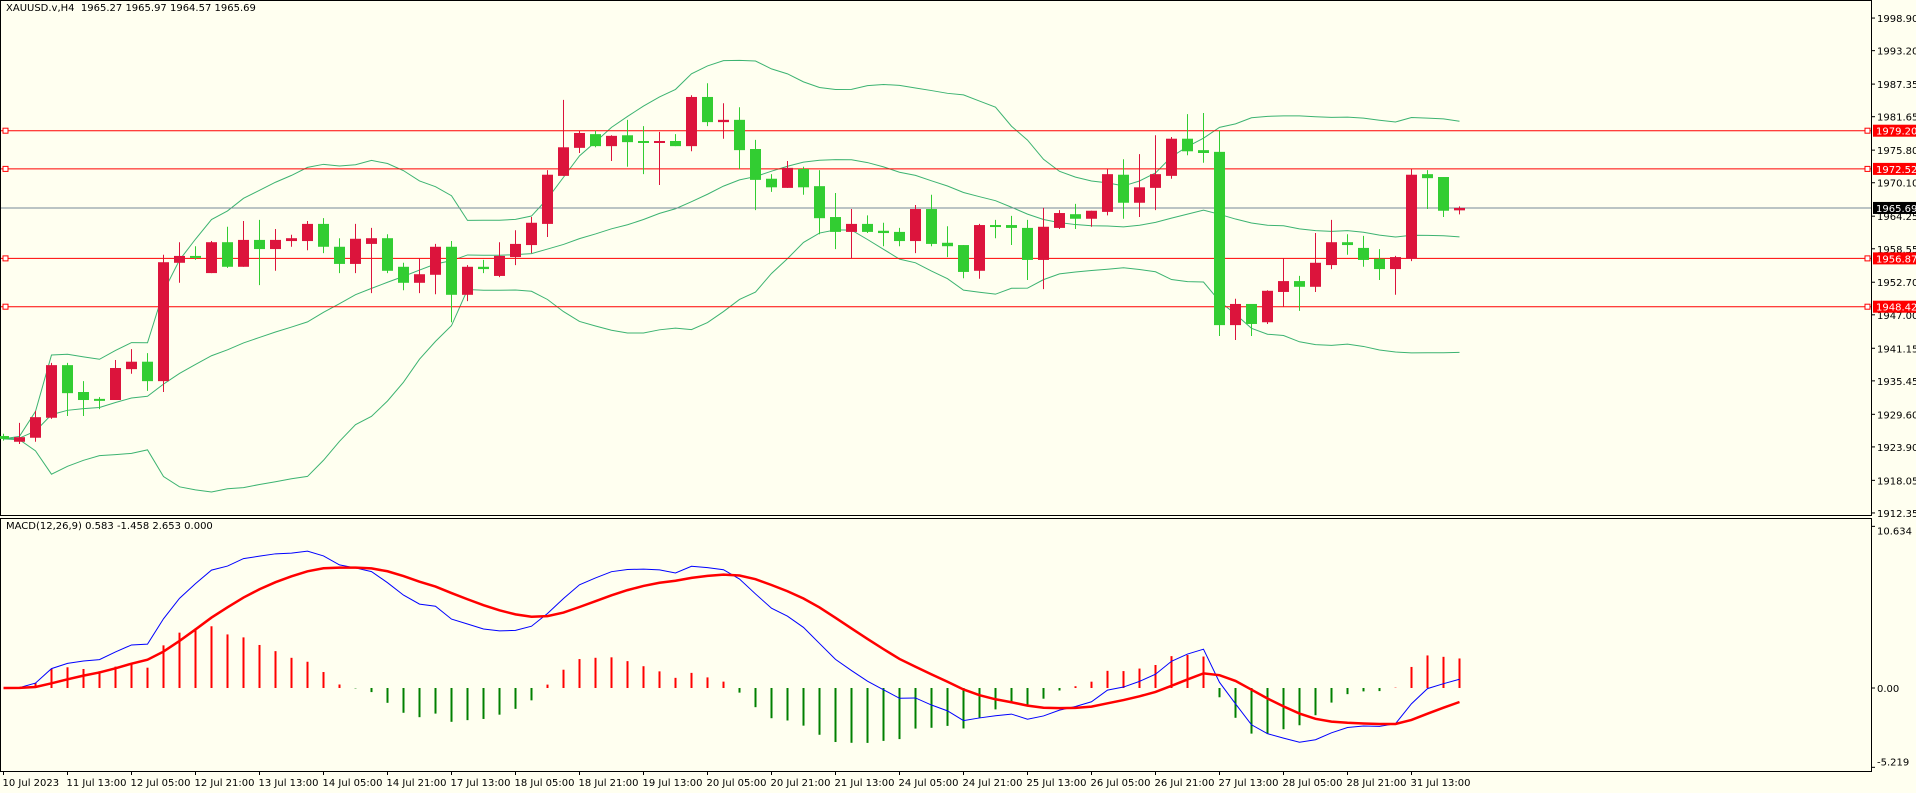 This screenshot has height=793, width=1916. Describe the element at coordinates (1896, 448) in the screenshot. I see `price-tick-label: 1923.90` at that location.